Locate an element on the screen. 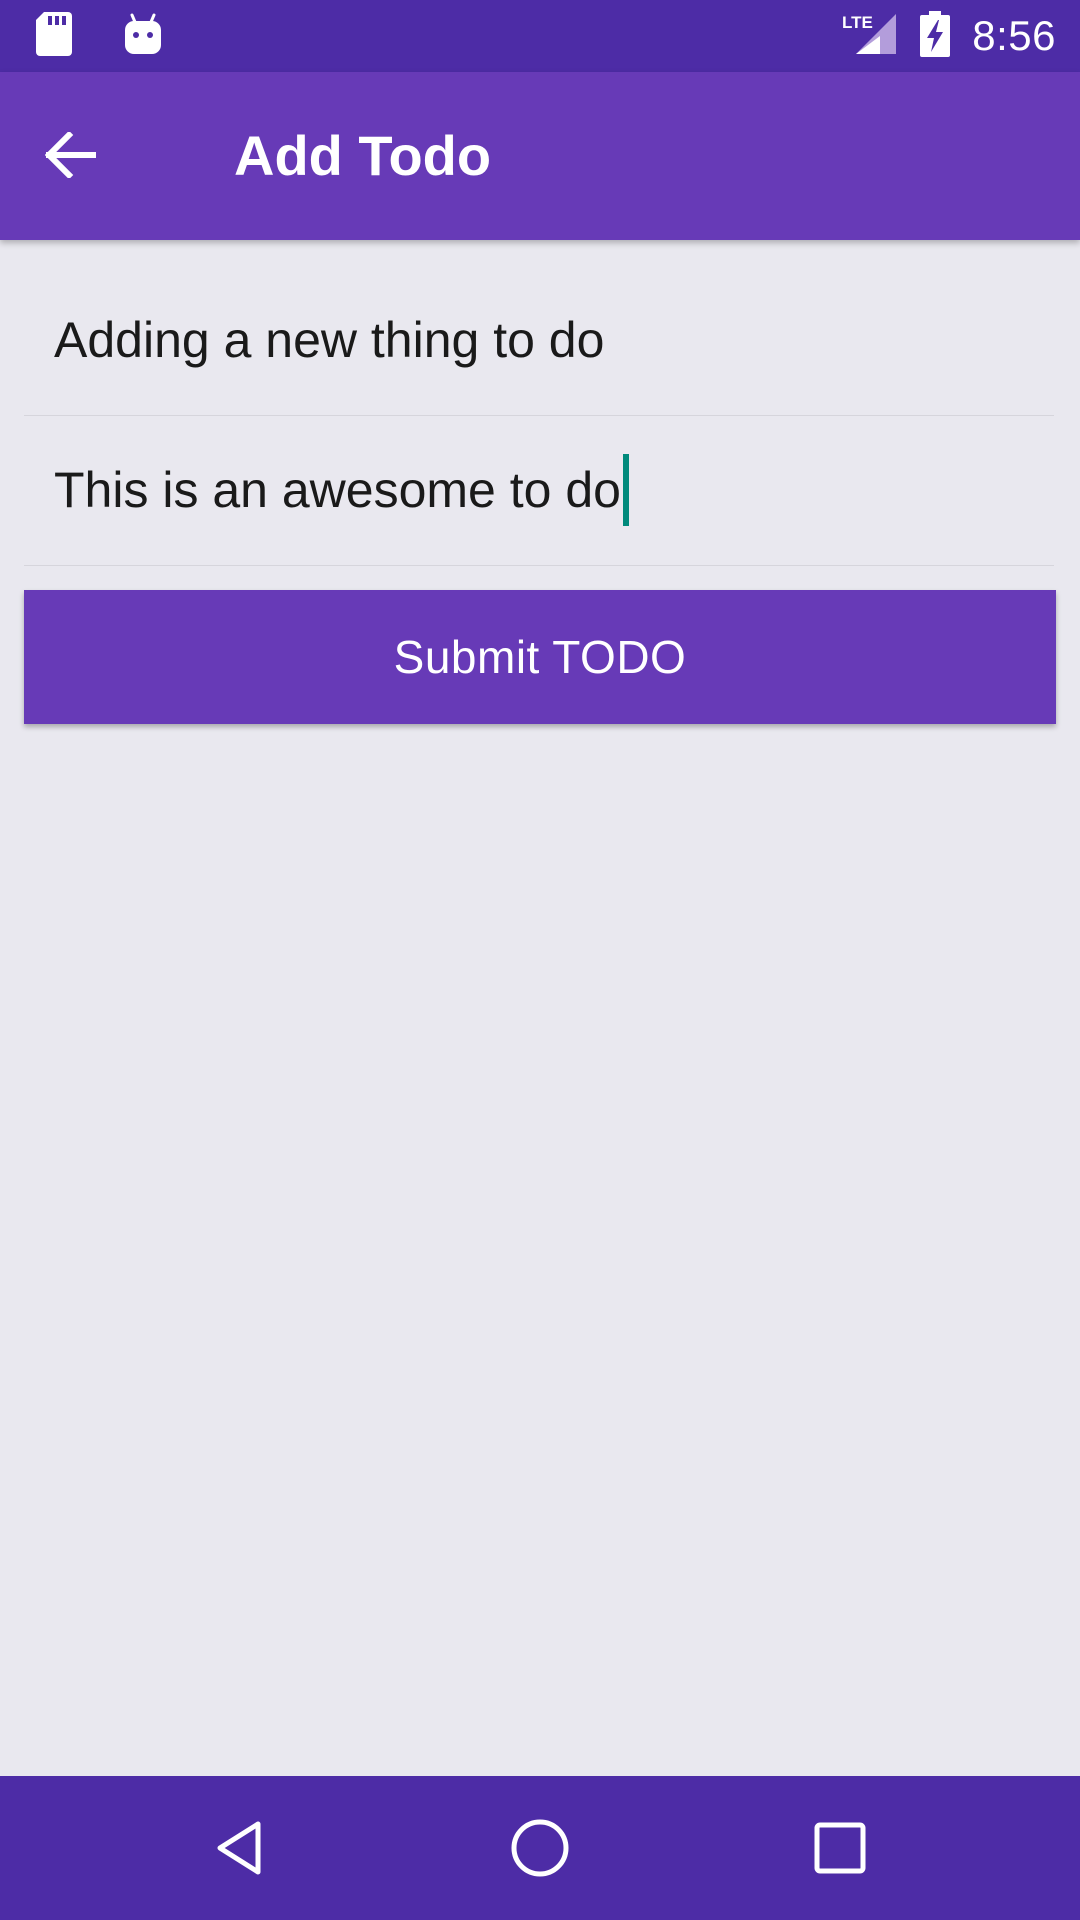 Image resolution: width=1080 pixels, height=1920 pixels. status-time: 8:56 is located at coordinates (1014, 35).